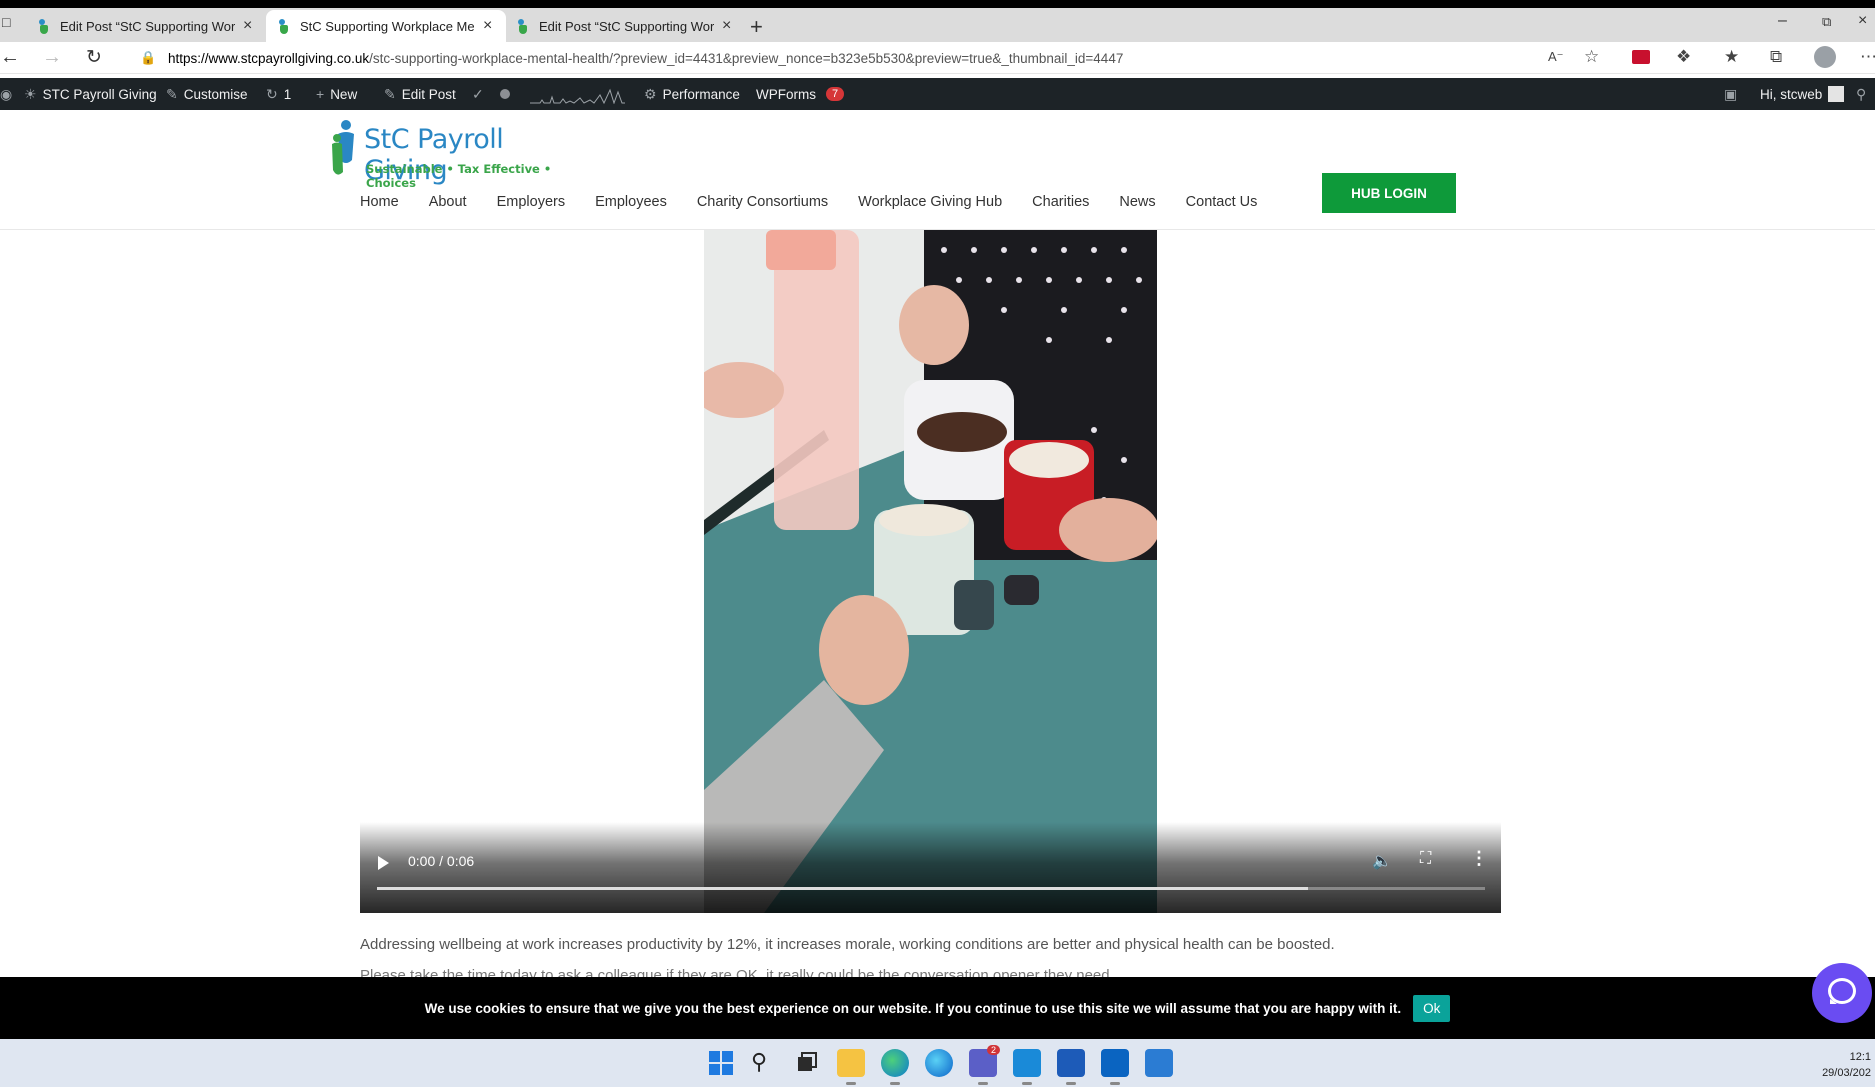  I want to click on nav-home: Home, so click(379, 202).